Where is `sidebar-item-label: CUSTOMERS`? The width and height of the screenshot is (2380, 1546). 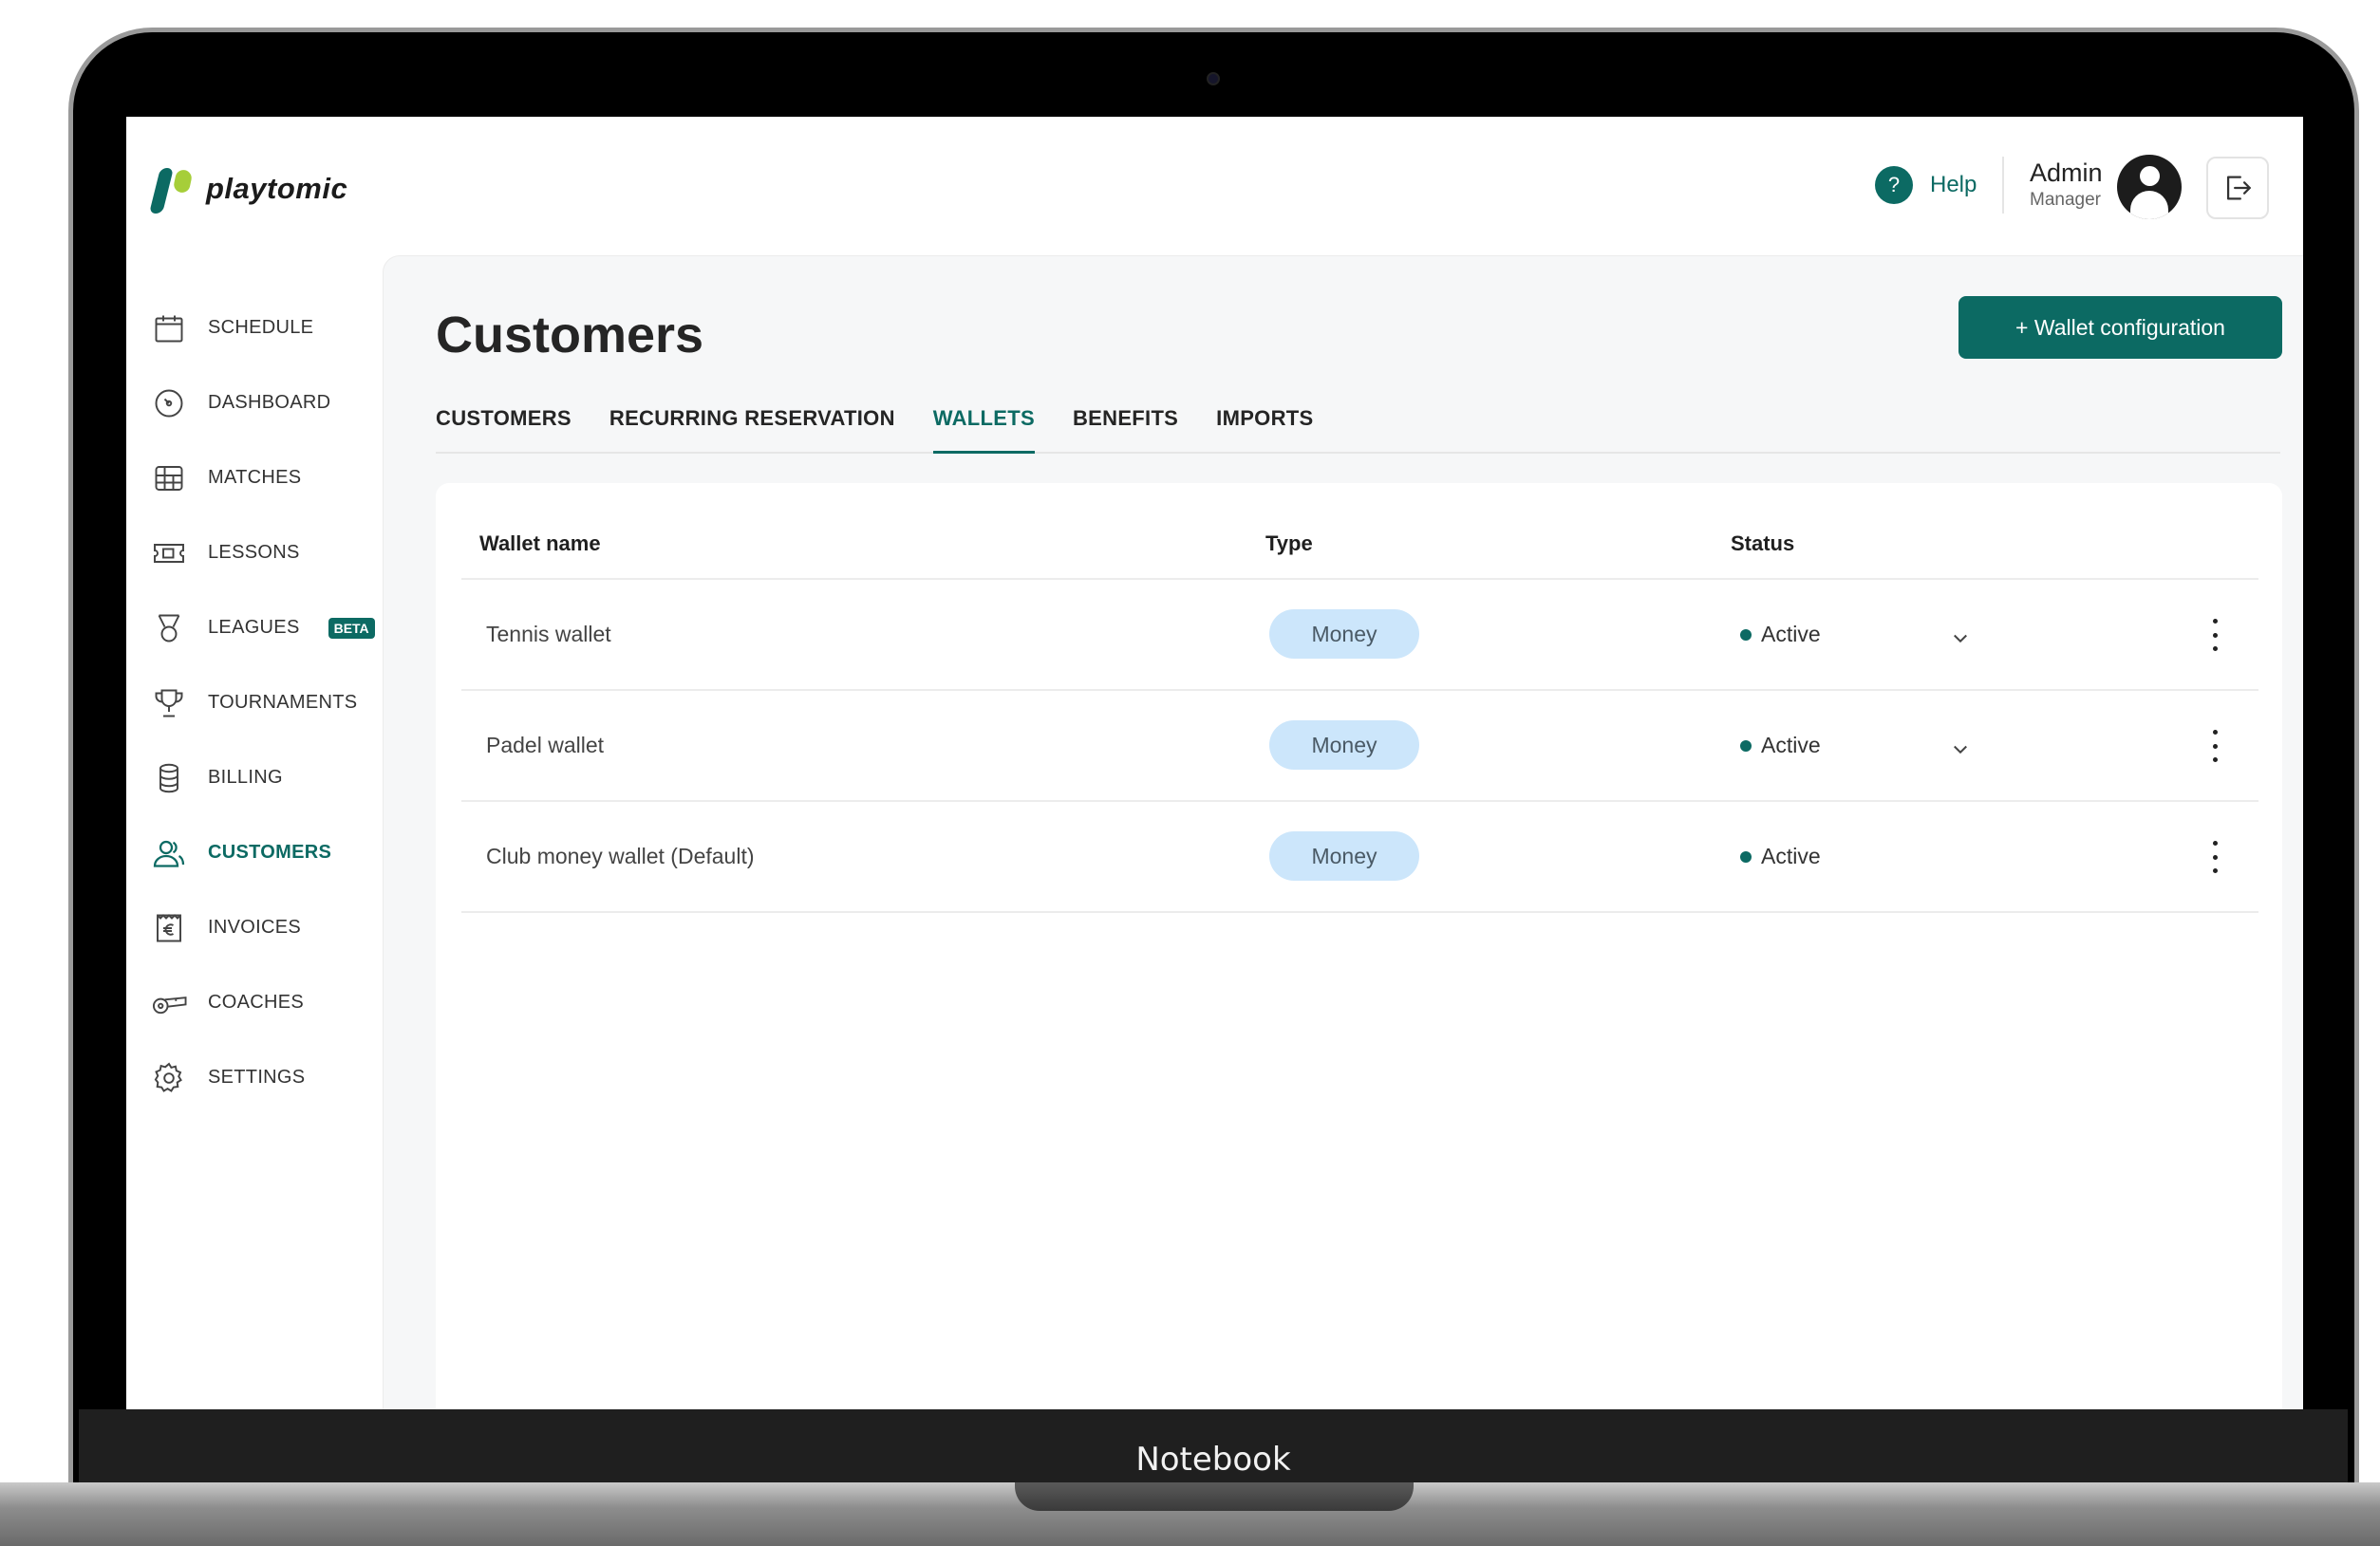
sidebar-item-label: CUSTOMERS is located at coordinates (270, 853).